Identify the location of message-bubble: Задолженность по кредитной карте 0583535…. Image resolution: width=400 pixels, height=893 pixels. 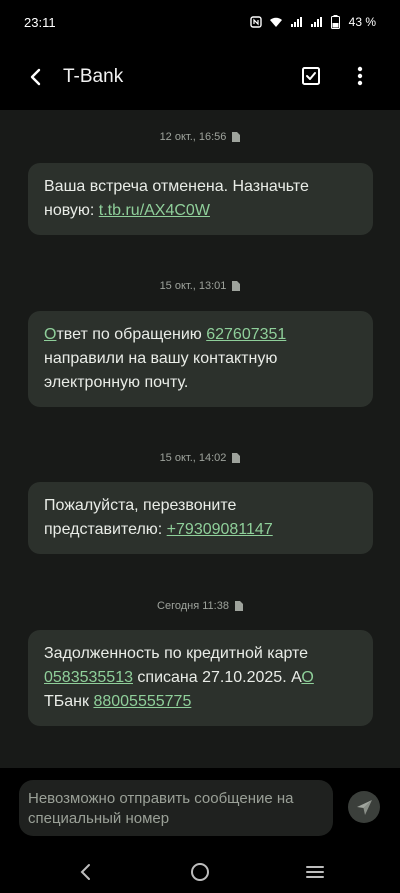
(200, 678).